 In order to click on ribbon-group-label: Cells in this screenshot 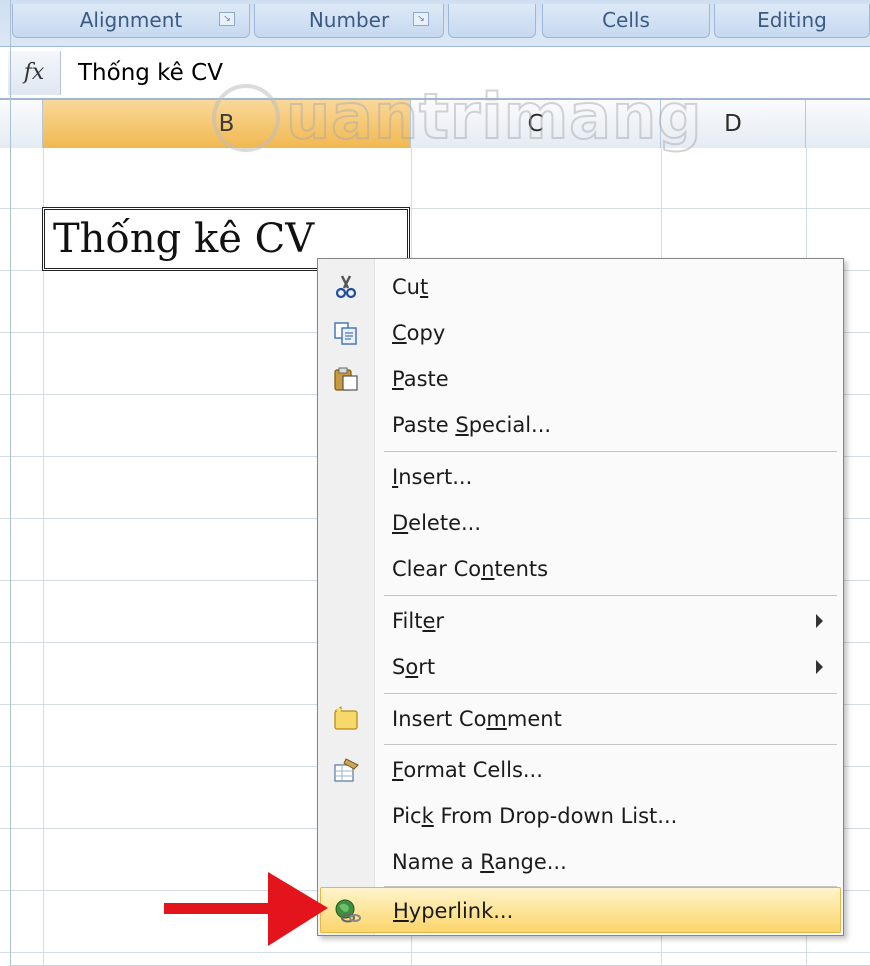, I will do `click(626, 20)`.